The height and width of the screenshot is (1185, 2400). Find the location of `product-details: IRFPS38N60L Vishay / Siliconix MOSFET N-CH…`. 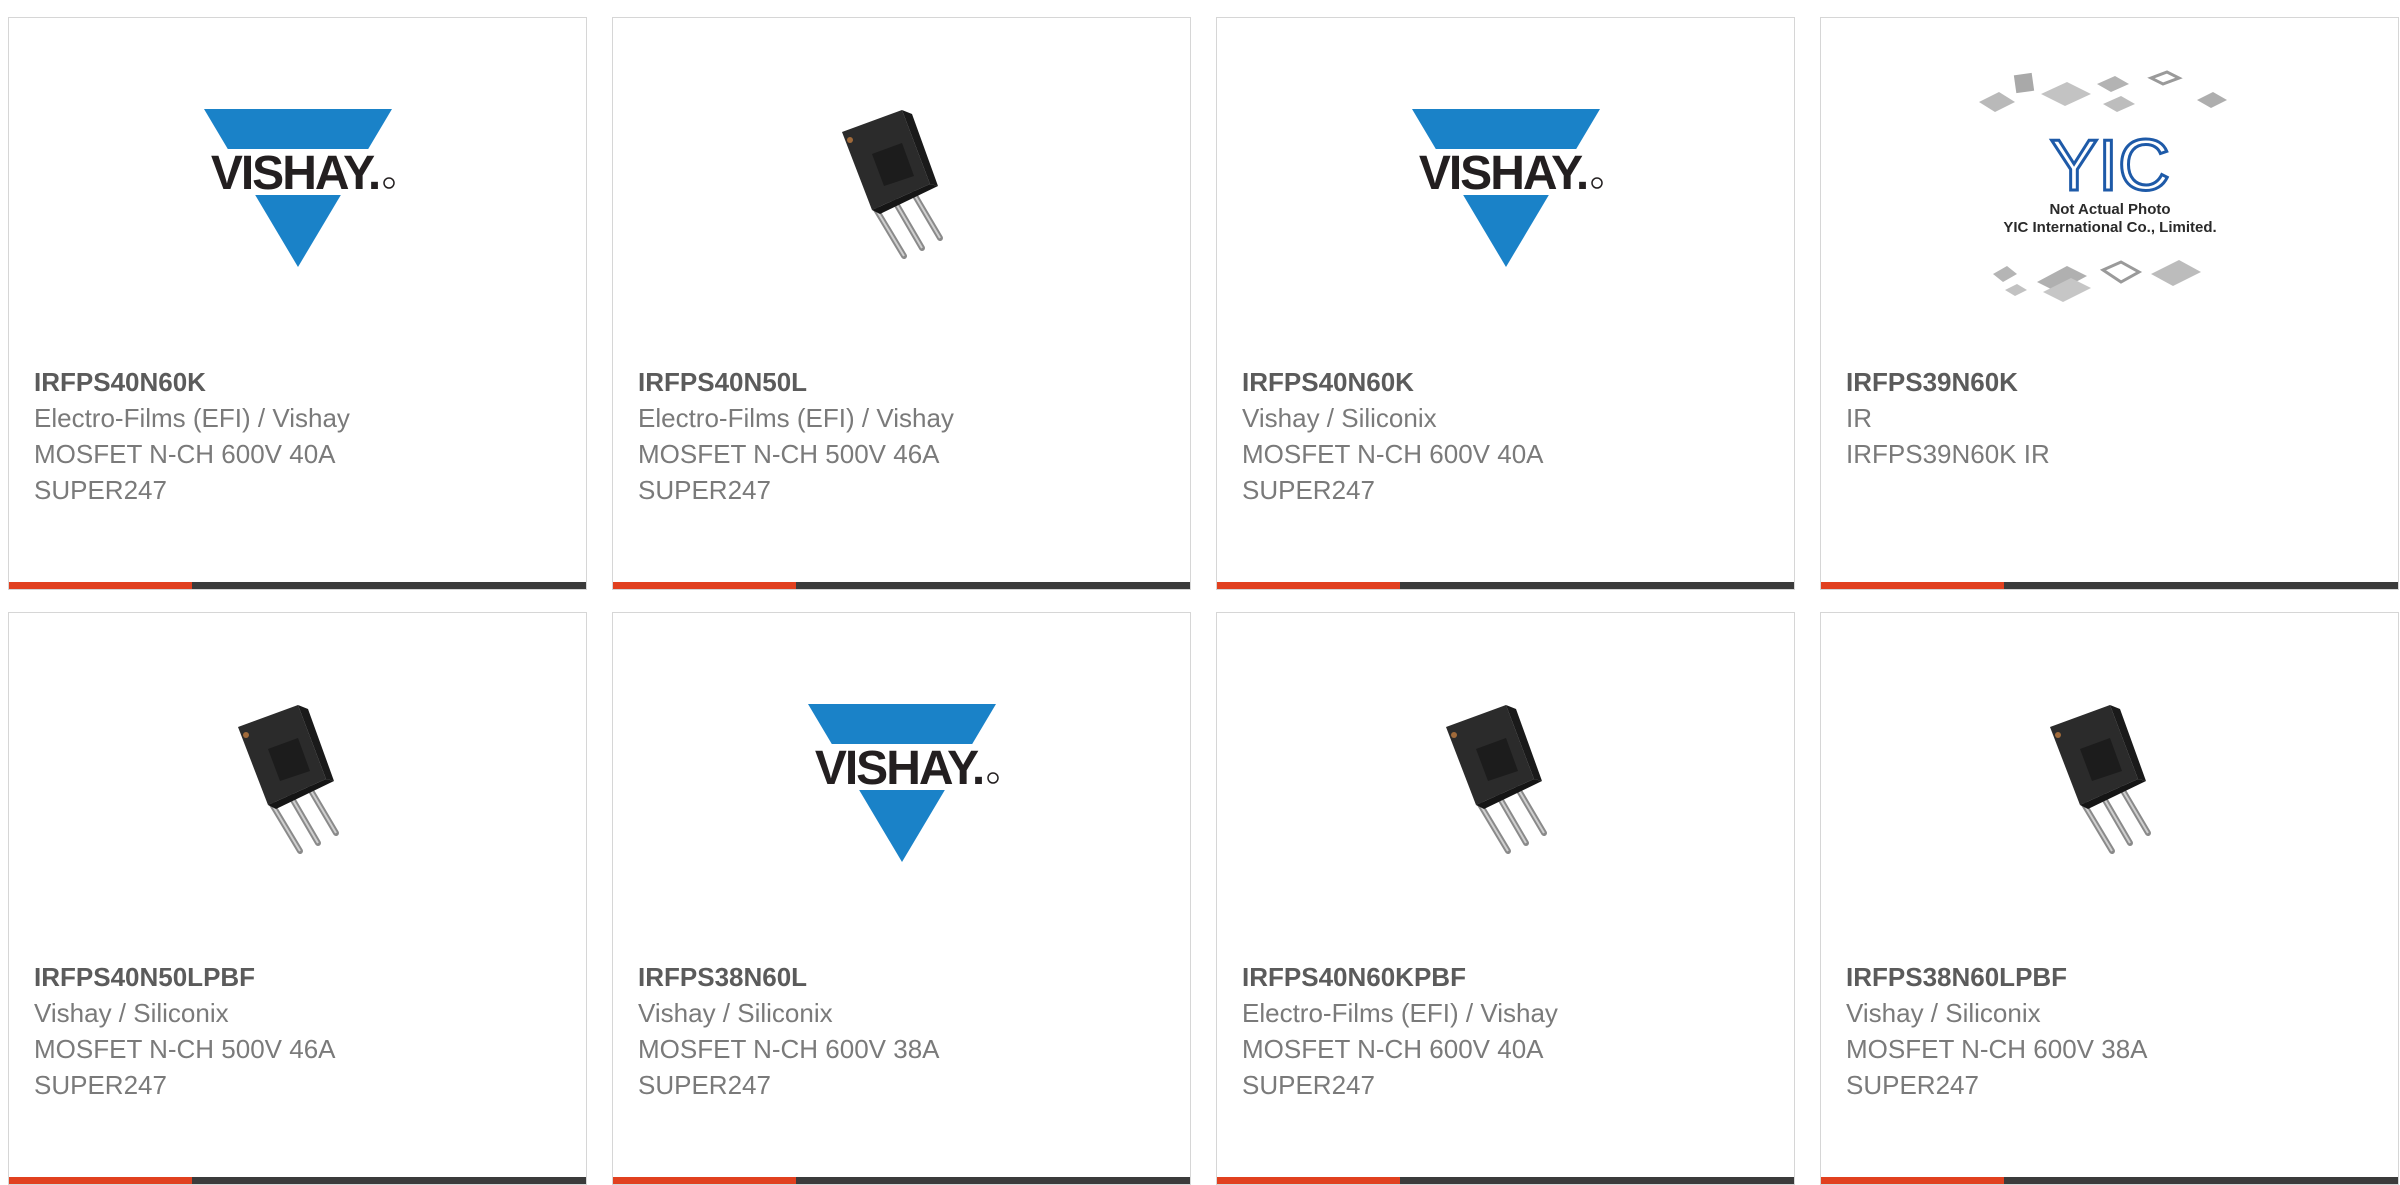

product-details: IRFPS38N60L Vishay / Siliconix MOSFET N-CH… is located at coordinates (904, 1031).